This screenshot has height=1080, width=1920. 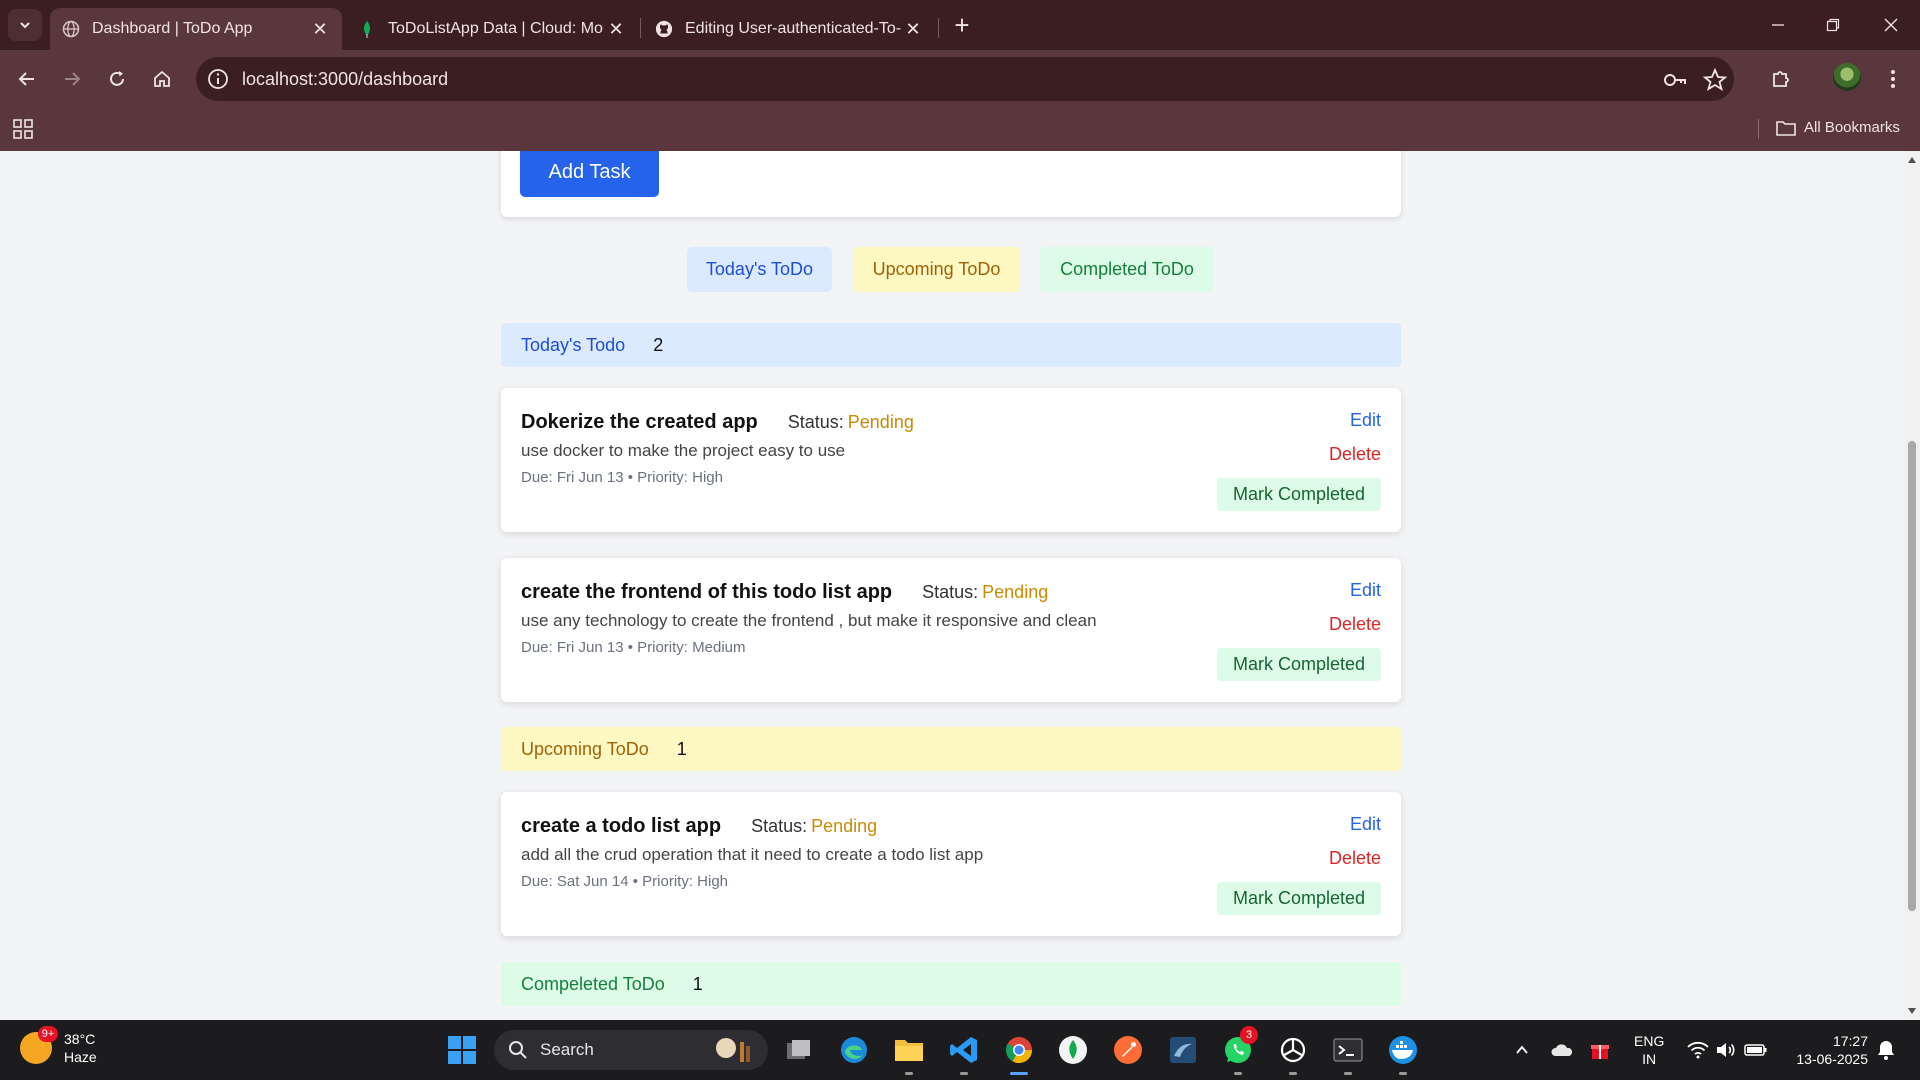 I want to click on browser-menu-button, so click(x=1893, y=79).